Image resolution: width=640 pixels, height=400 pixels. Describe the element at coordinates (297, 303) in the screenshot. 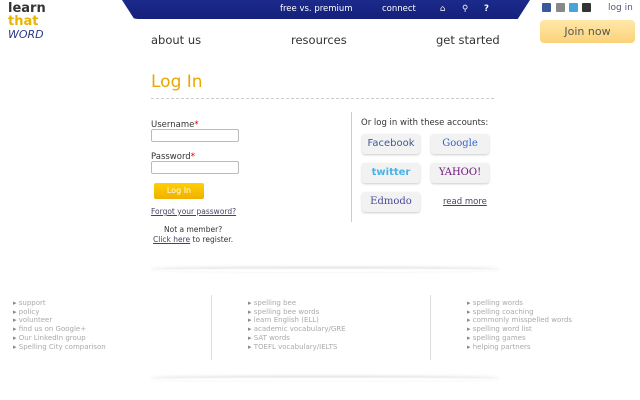

I see `footer-link: spelling bee` at that location.